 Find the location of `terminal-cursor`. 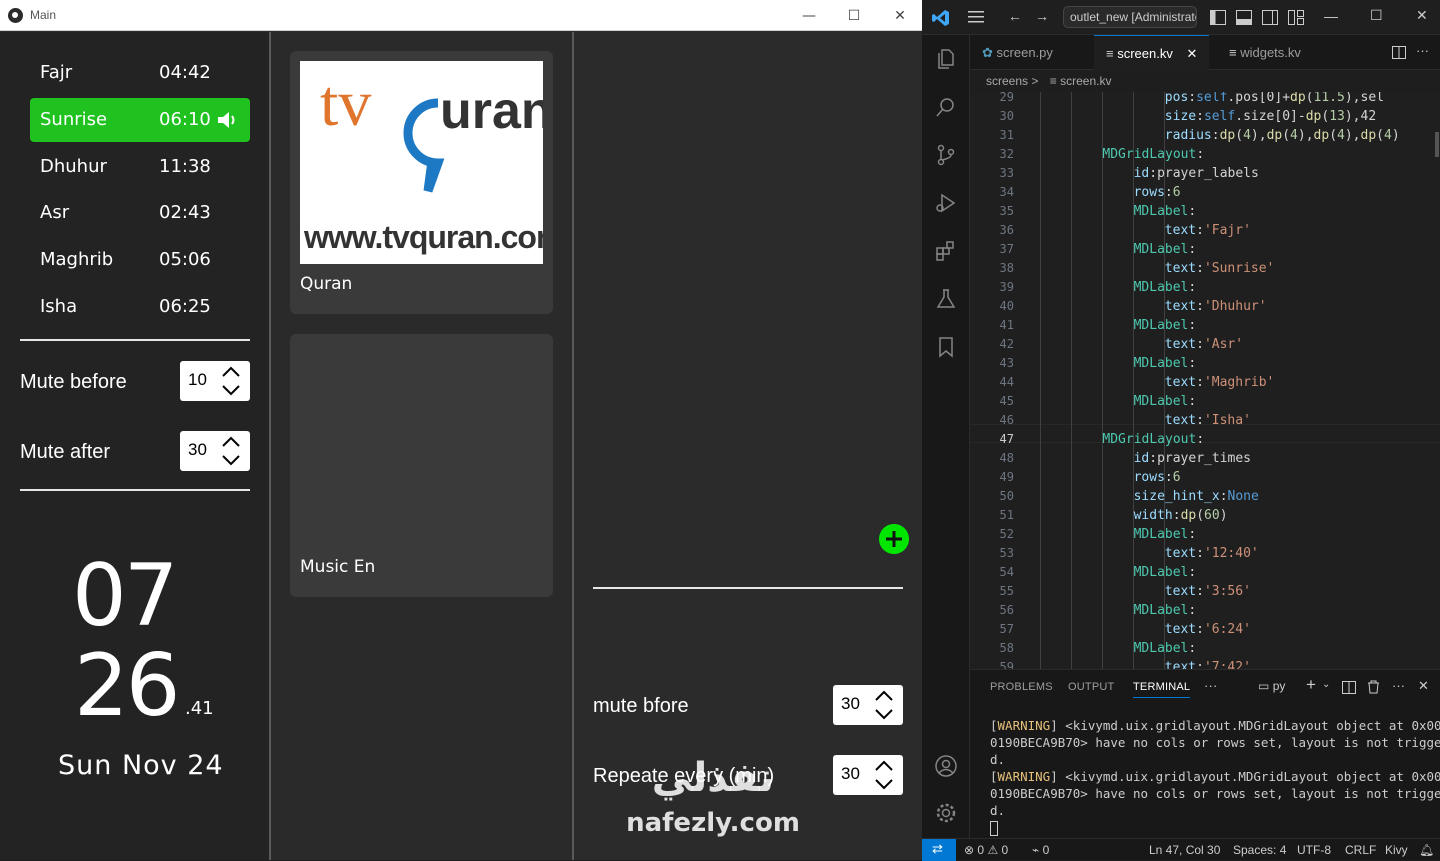

terminal-cursor is located at coordinates (994, 828).